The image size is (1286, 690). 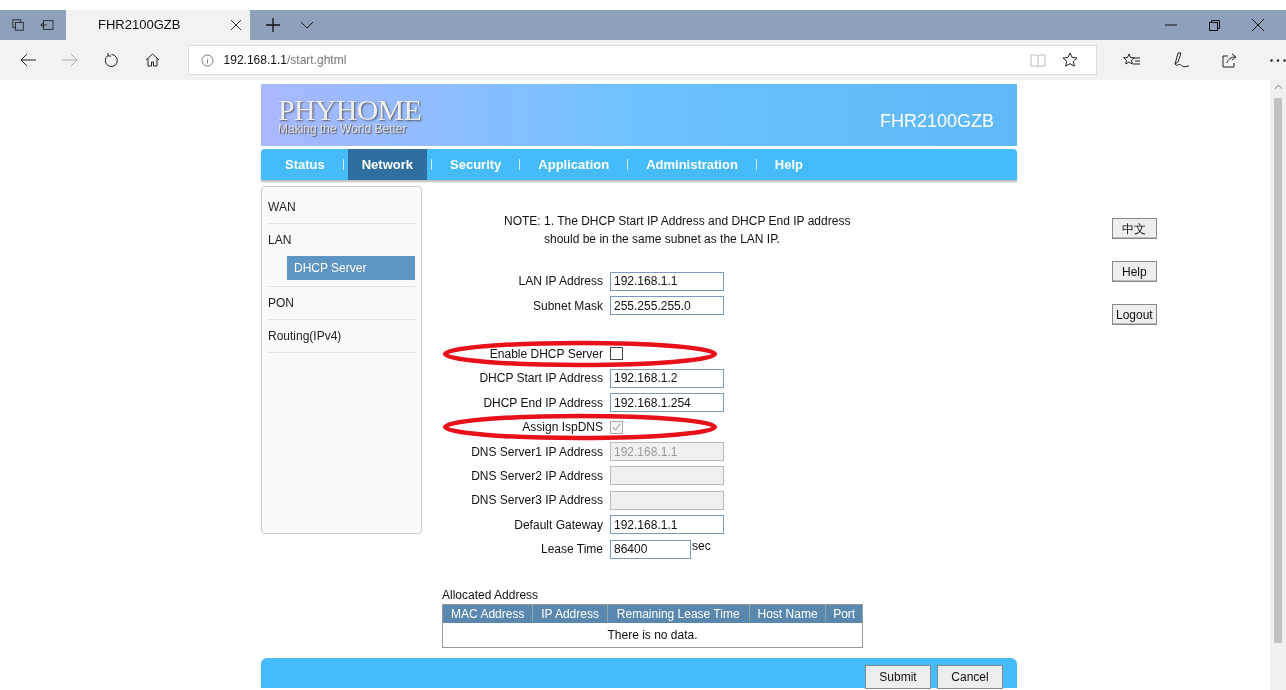 What do you see at coordinates (667, 306) in the screenshot?
I see `input-field: 255.255.255.0` at bounding box center [667, 306].